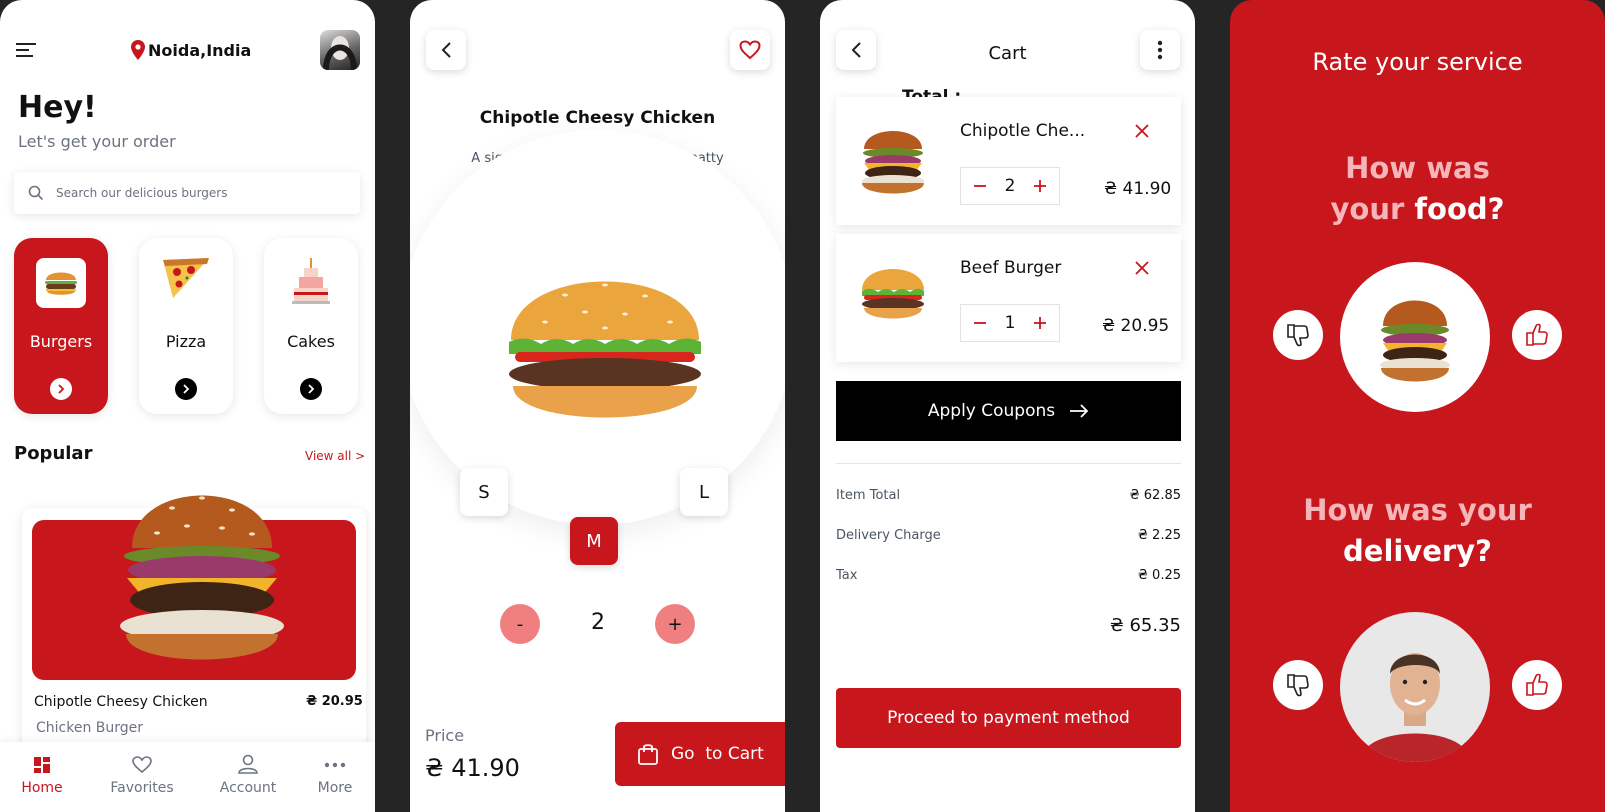 The image size is (1605, 812). Describe the element at coordinates (472, 768) in the screenshot. I see `price-value: ₴ 41.90` at that location.